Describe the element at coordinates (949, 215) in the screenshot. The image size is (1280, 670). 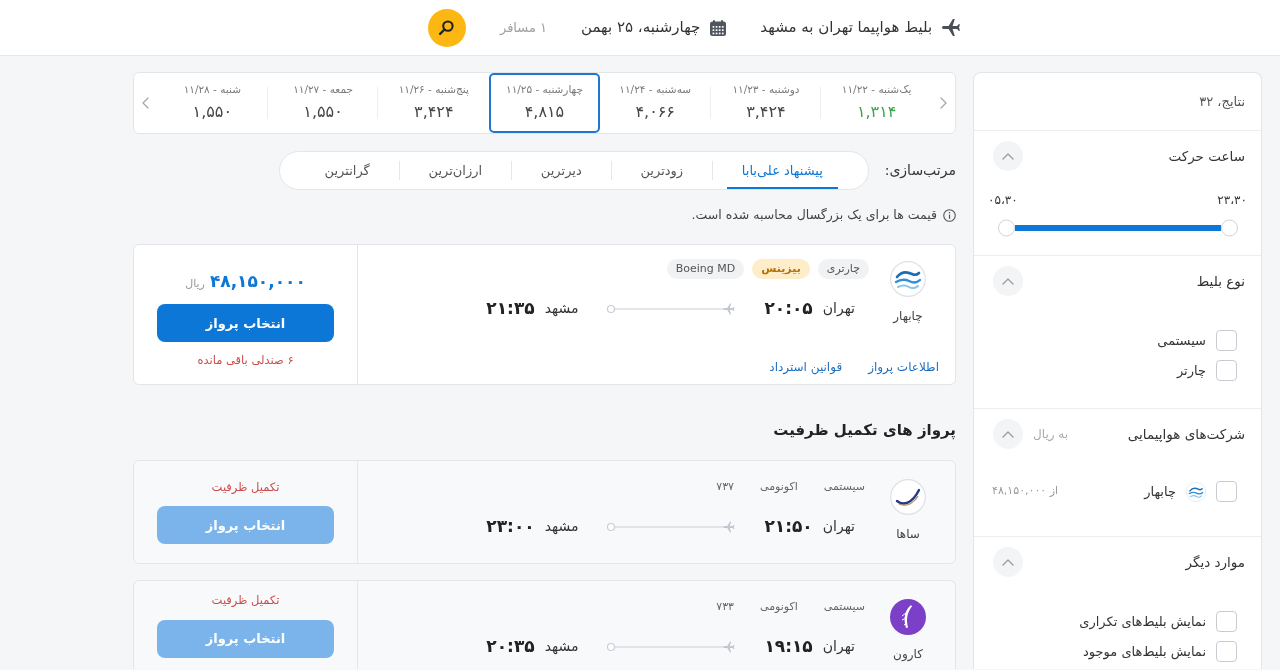
I see `info-icon` at that location.